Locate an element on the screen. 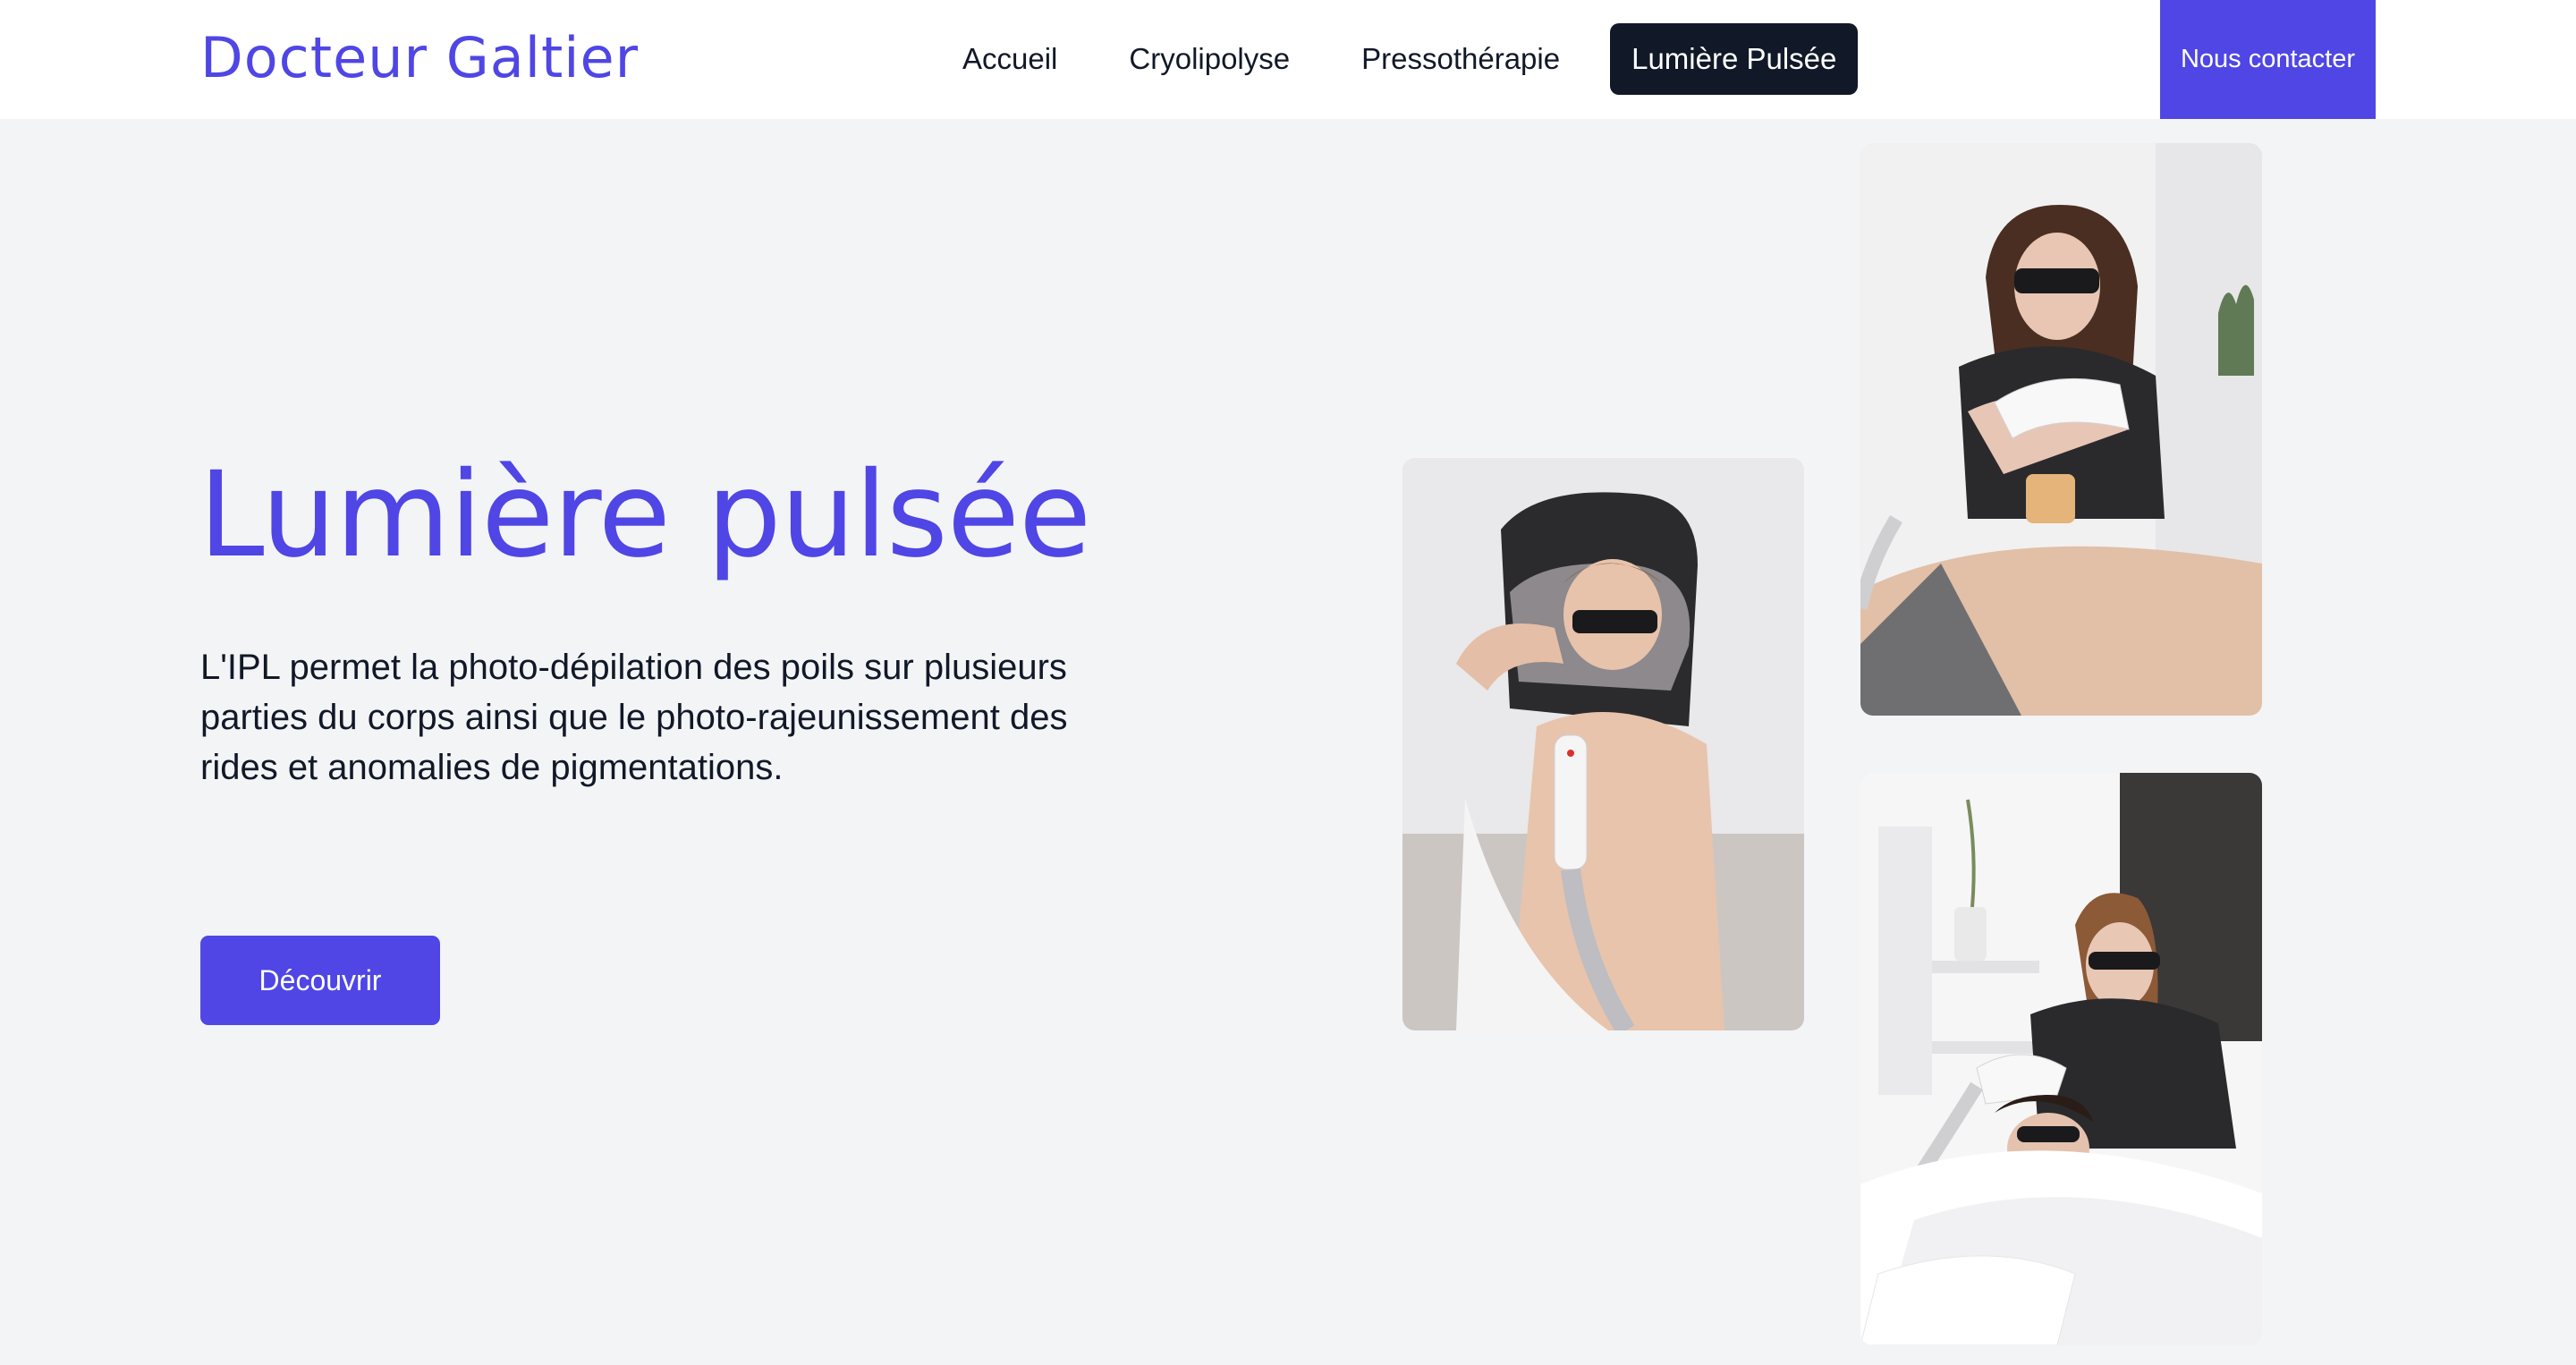 Image resolution: width=2576 pixels, height=1365 pixels. nav-item-accueil: Accueil is located at coordinates (1010, 59).